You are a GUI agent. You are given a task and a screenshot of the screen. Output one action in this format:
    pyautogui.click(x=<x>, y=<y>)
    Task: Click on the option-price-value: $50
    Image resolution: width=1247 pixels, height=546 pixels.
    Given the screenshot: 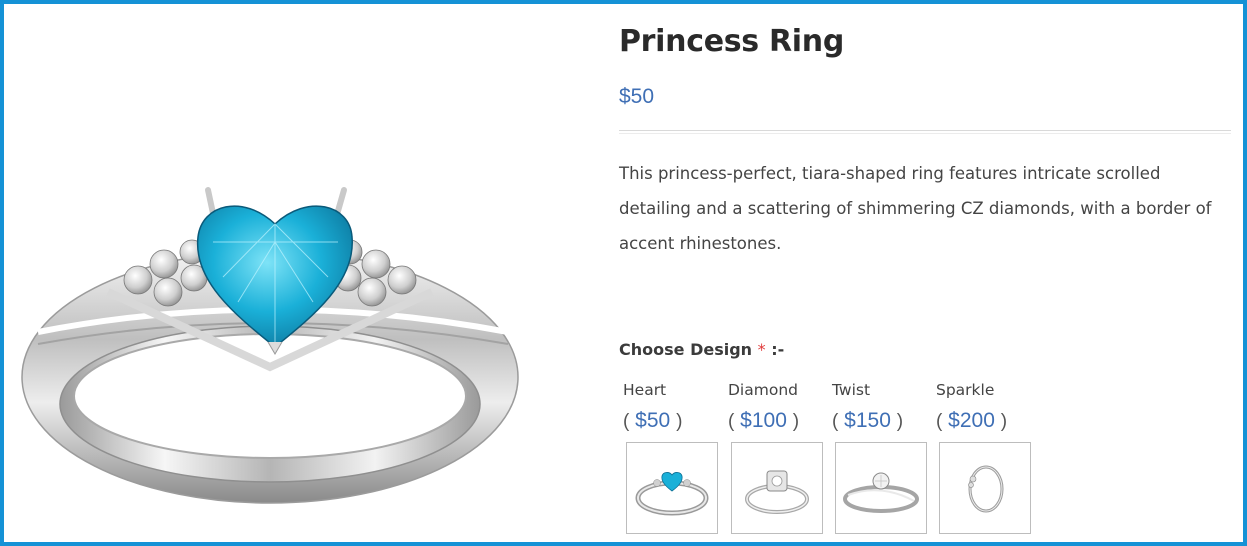 What is the action you would take?
    pyautogui.click(x=653, y=420)
    